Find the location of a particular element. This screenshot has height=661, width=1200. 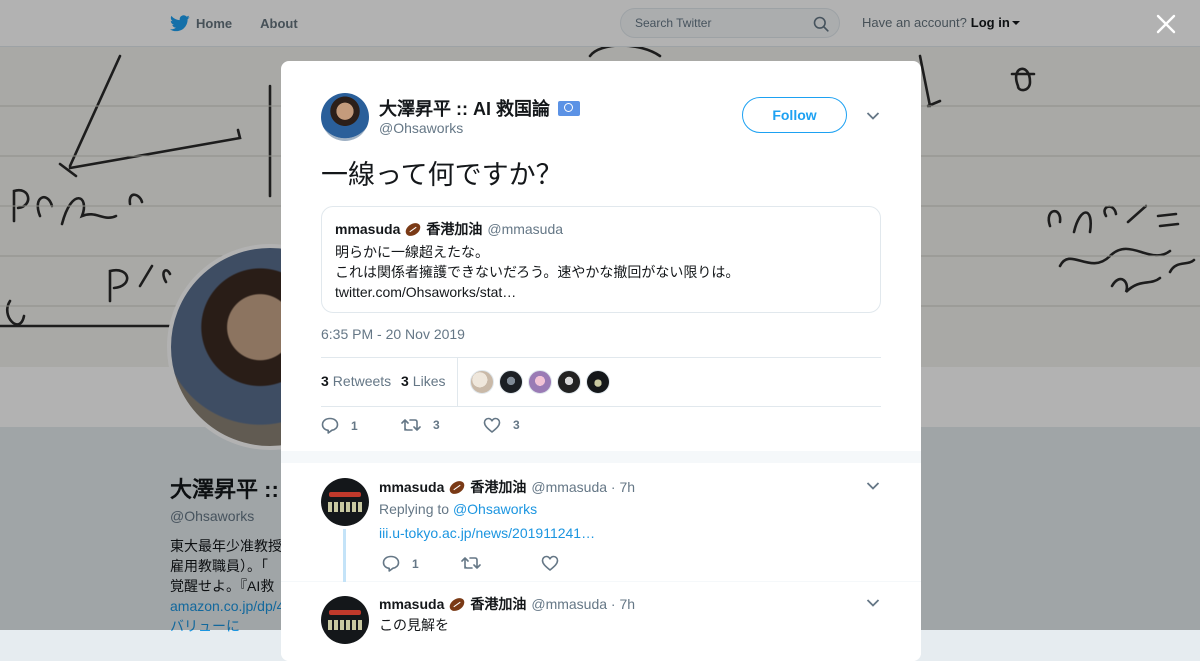

likes-label: Likes is located at coordinates (429, 381).